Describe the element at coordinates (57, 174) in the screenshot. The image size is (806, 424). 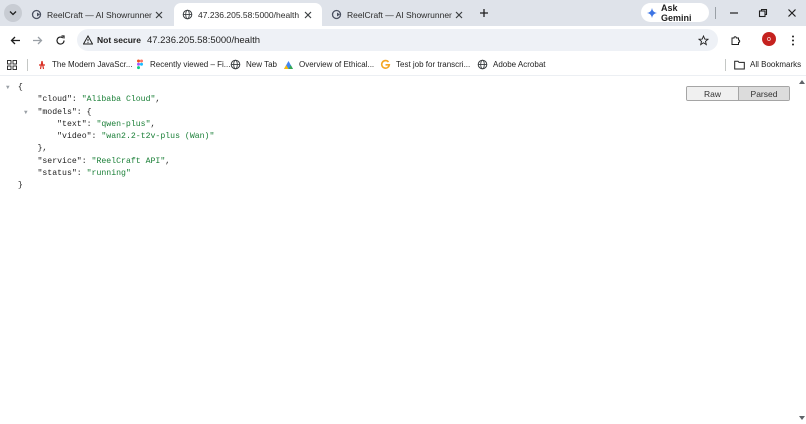
I see `json-key: "status"` at that location.